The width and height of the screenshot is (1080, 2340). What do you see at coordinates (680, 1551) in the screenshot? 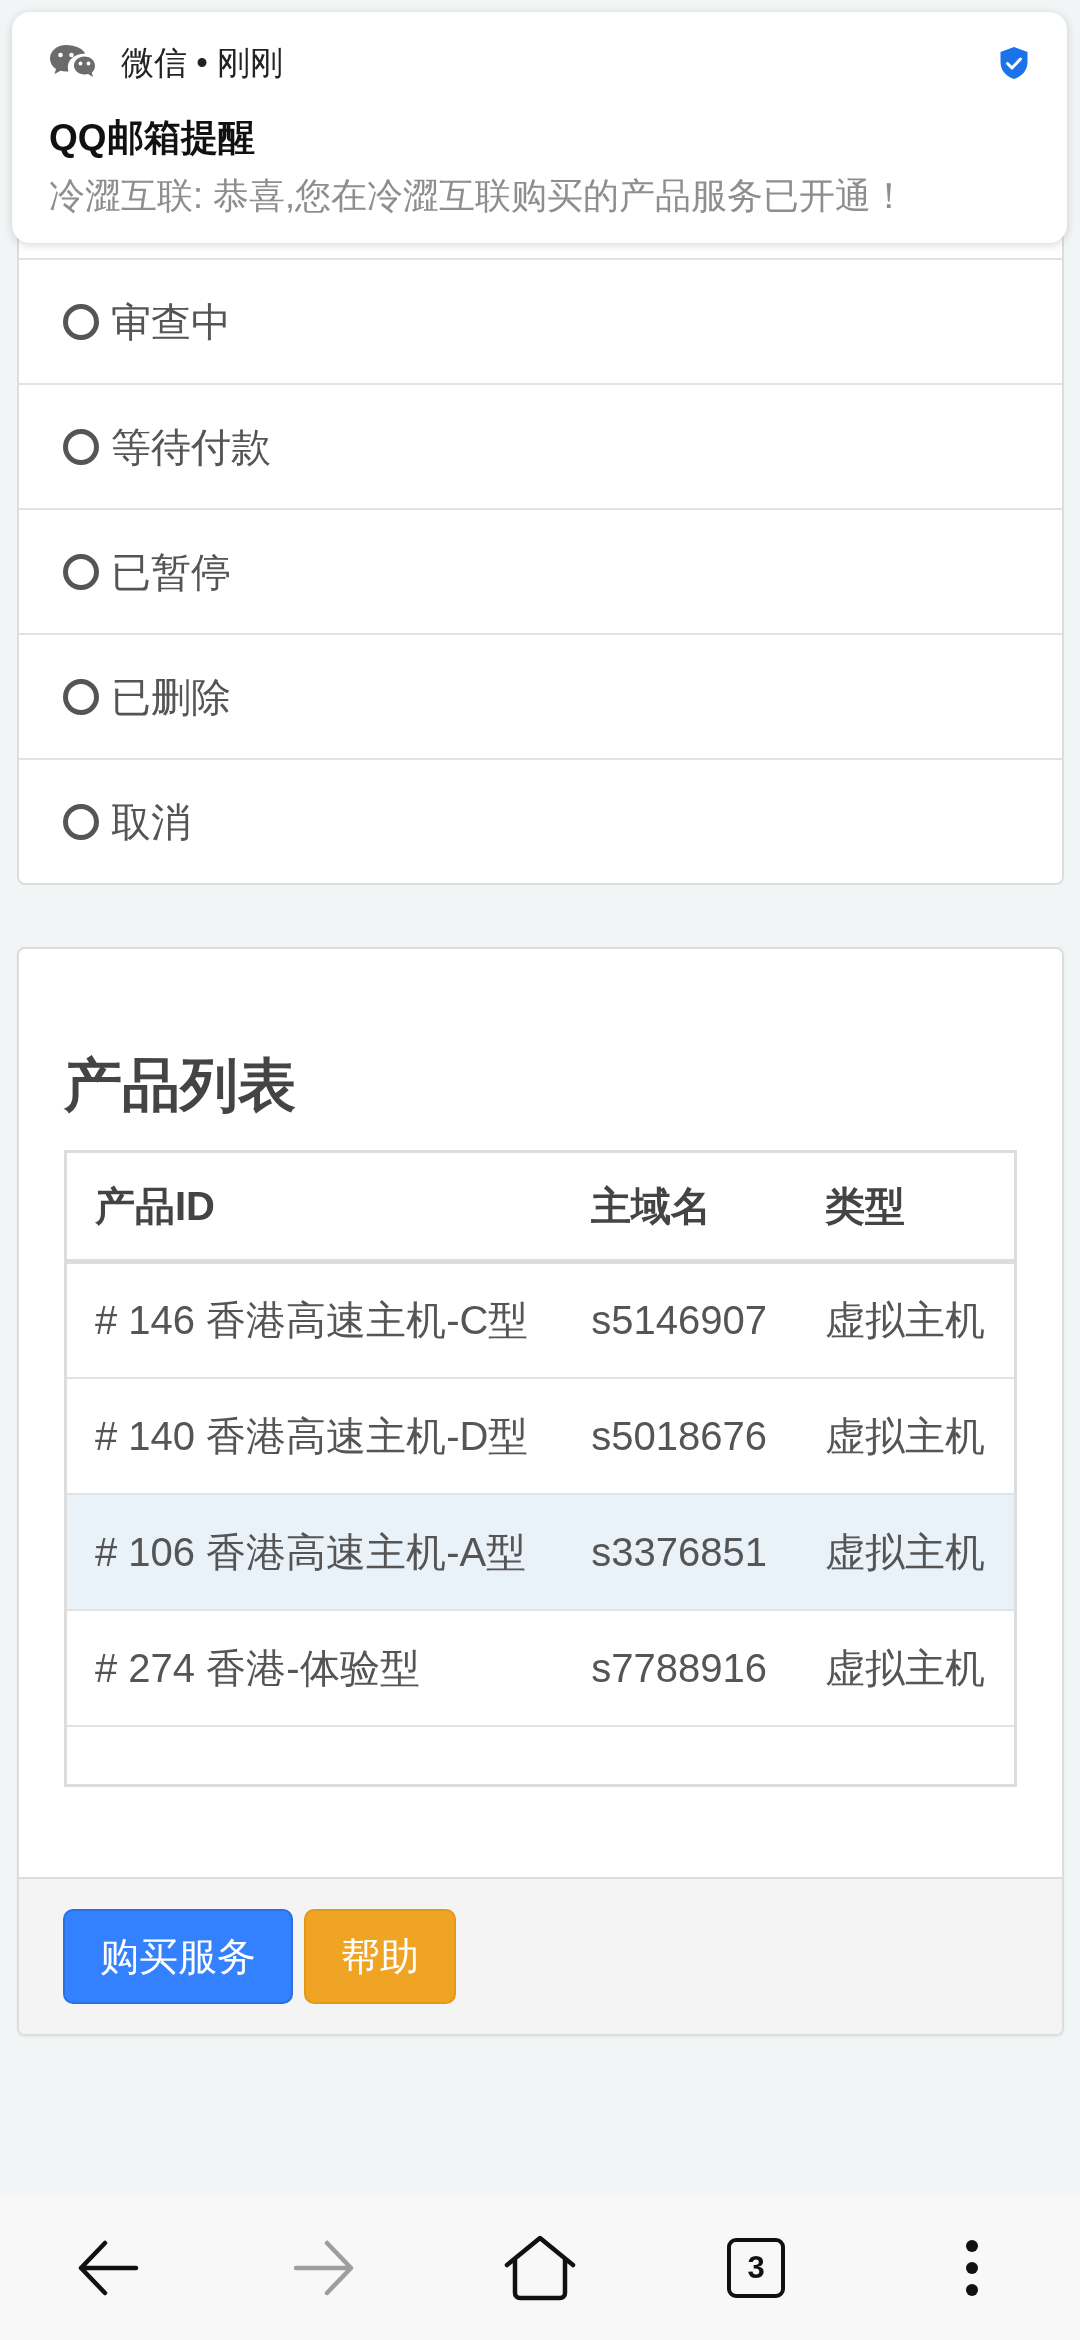
I see `table-cell: s3376851` at bounding box center [680, 1551].